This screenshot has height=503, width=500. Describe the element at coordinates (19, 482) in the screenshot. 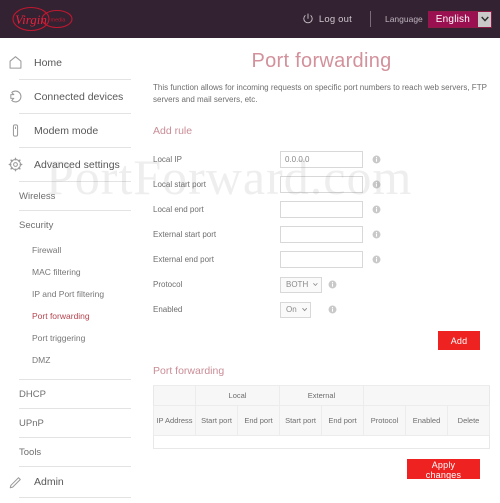

I see `pencil-icon` at that location.